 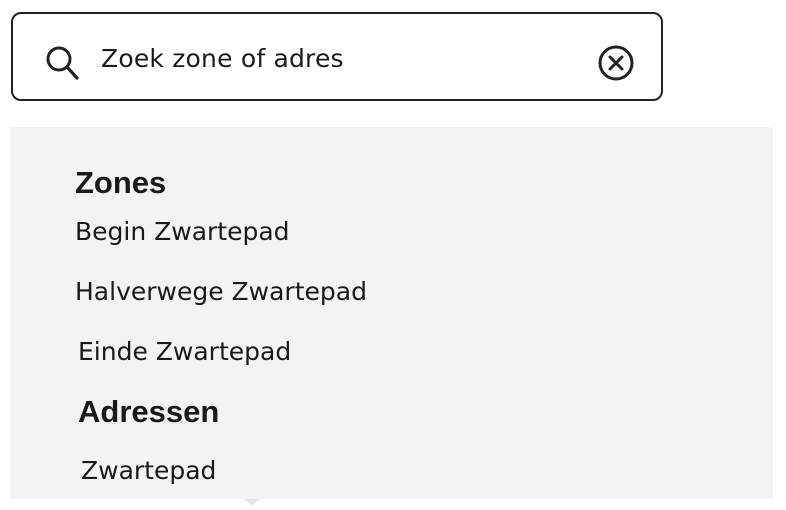 What do you see at coordinates (184, 352) in the screenshot?
I see `zone-result-einde-zwartepad: Einde Zwartepad` at bounding box center [184, 352].